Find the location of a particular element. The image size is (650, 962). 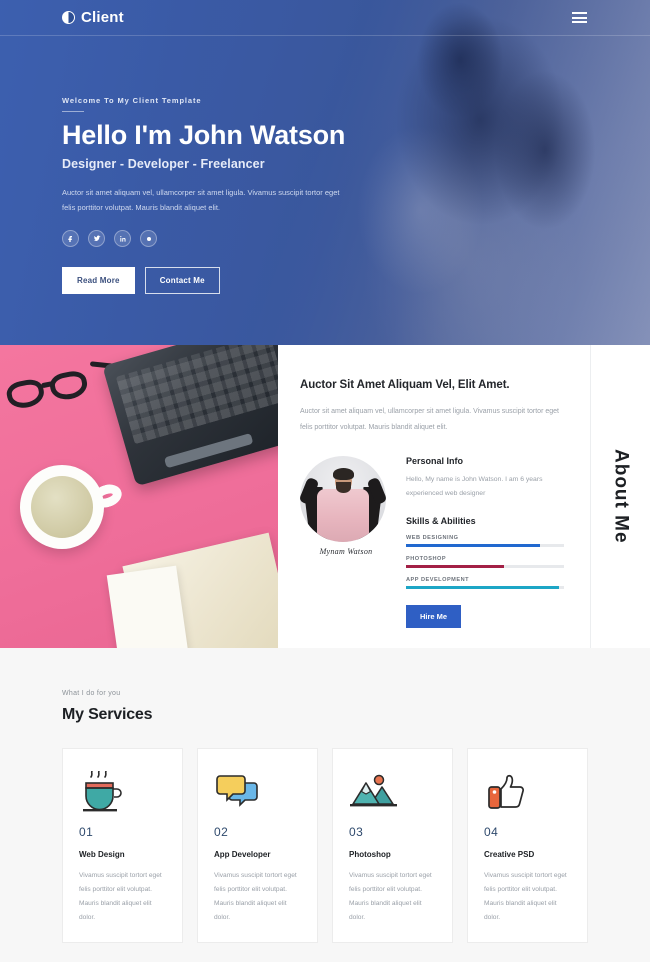

avatar-hair is located at coordinates (343, 473).